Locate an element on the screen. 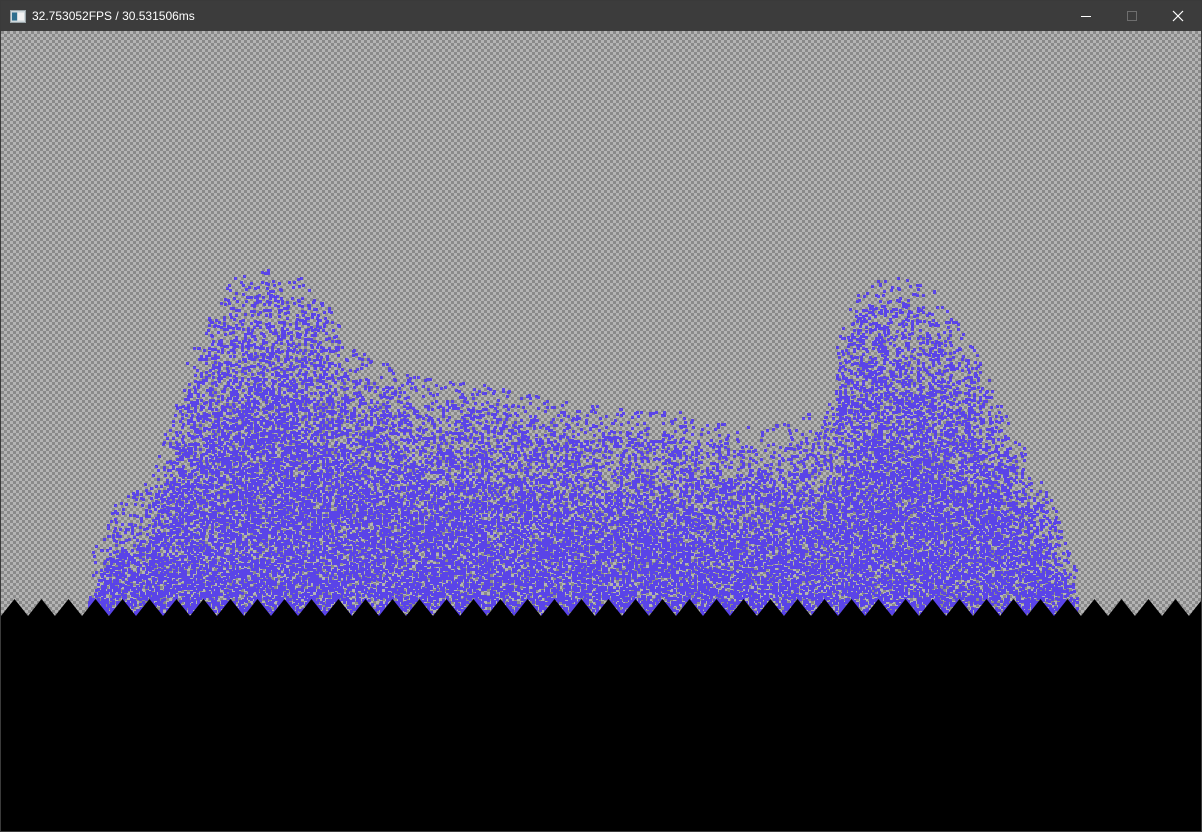 The image size is (1202, 832). close-button is located at coordinates (1178, 16).